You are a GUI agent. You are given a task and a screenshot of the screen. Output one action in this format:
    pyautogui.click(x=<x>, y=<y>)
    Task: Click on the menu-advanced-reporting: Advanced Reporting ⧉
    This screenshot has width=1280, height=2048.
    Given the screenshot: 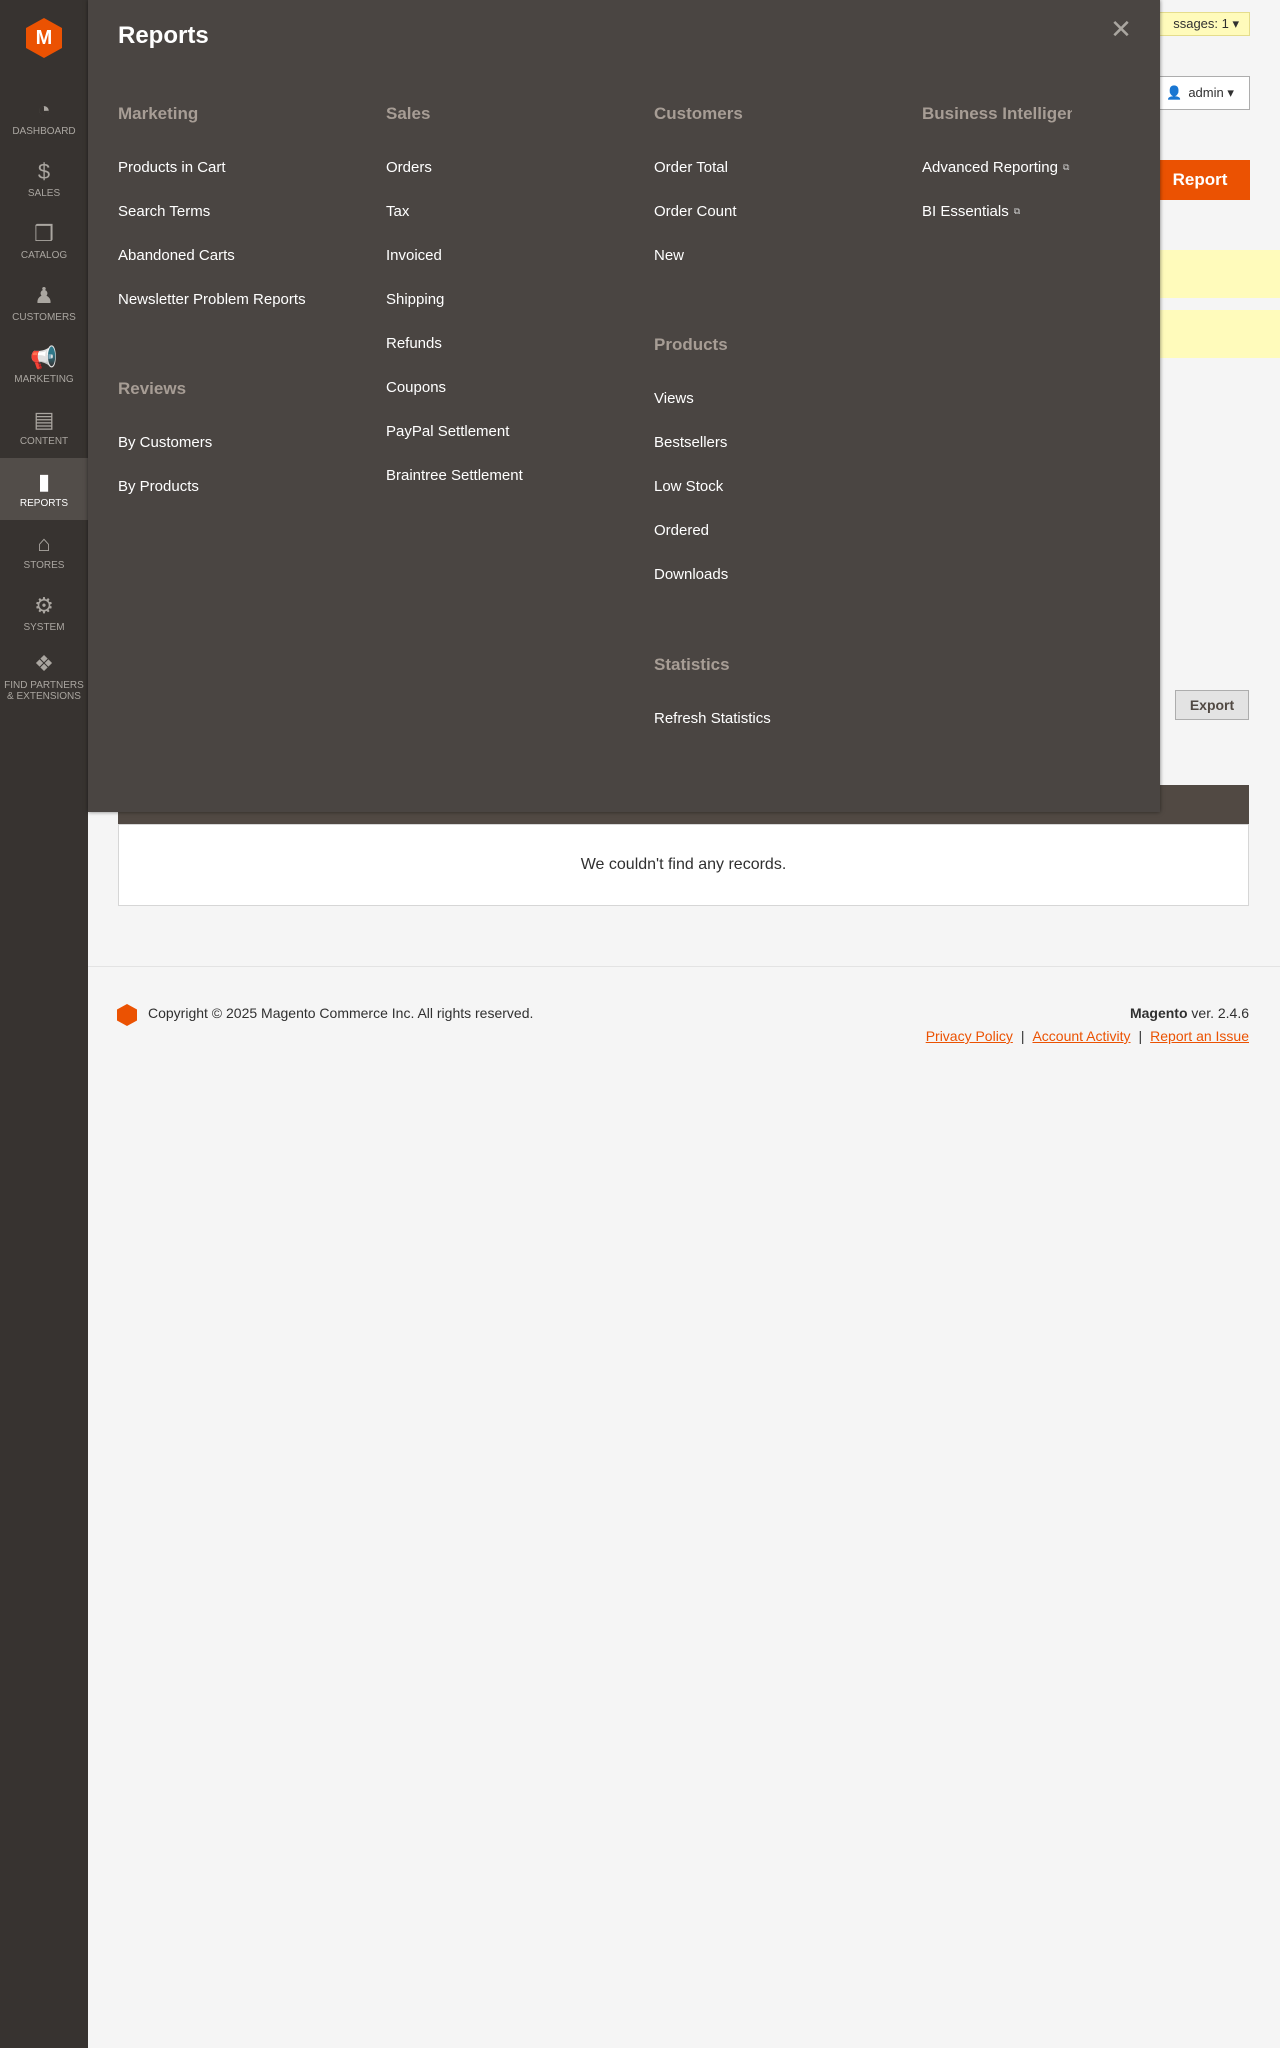 What is the action you would take?
    pyautogui.click(x=1030, y=167)
    